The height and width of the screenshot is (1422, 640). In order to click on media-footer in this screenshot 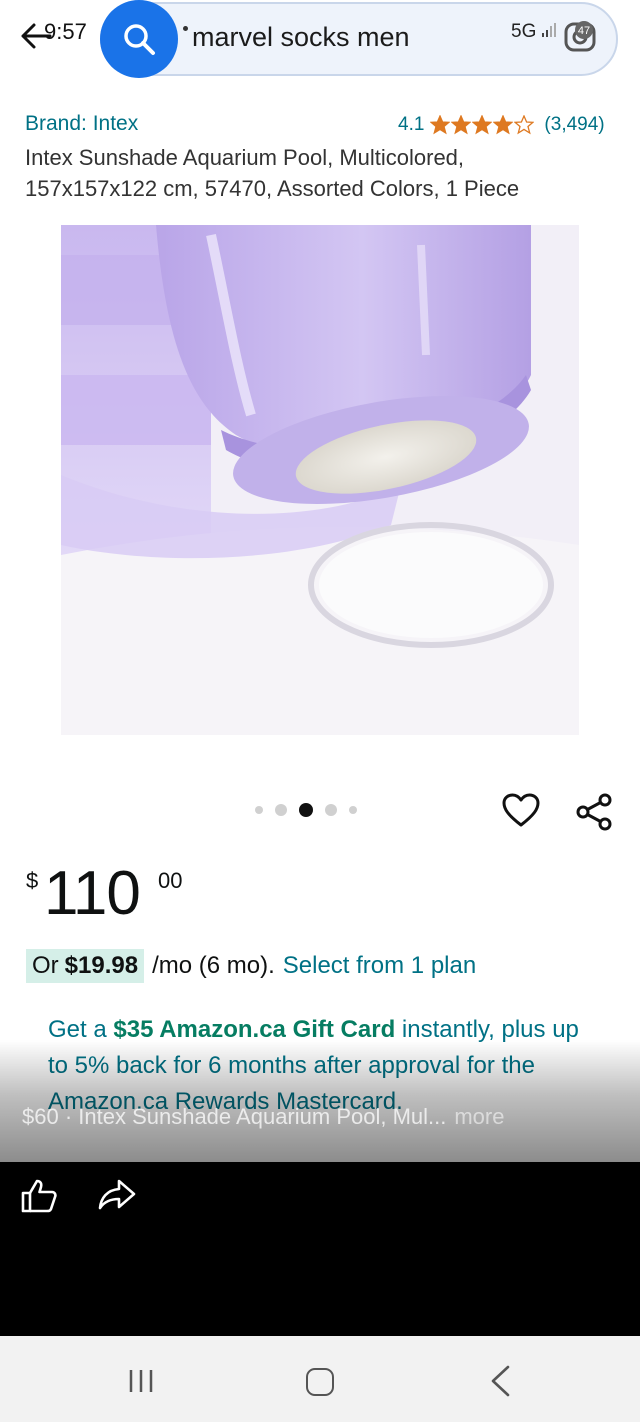, I will do `click(320, 1249)`.